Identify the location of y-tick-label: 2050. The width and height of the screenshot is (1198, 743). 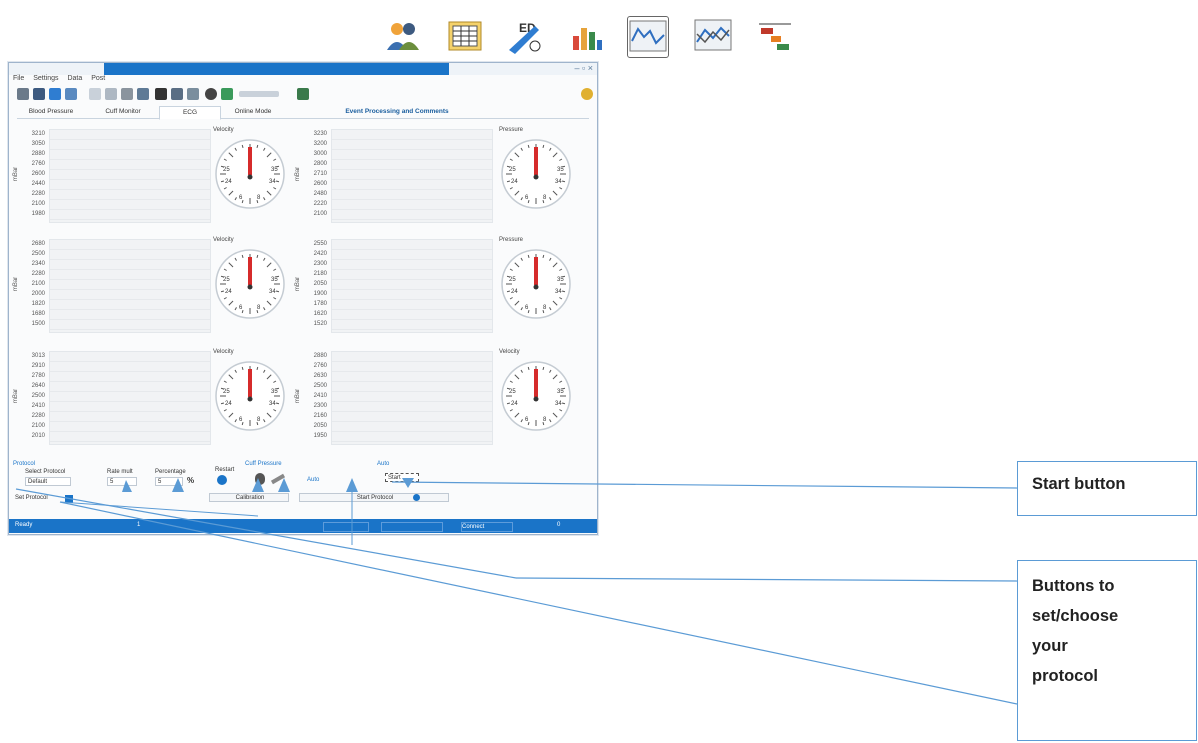
(320, 426).